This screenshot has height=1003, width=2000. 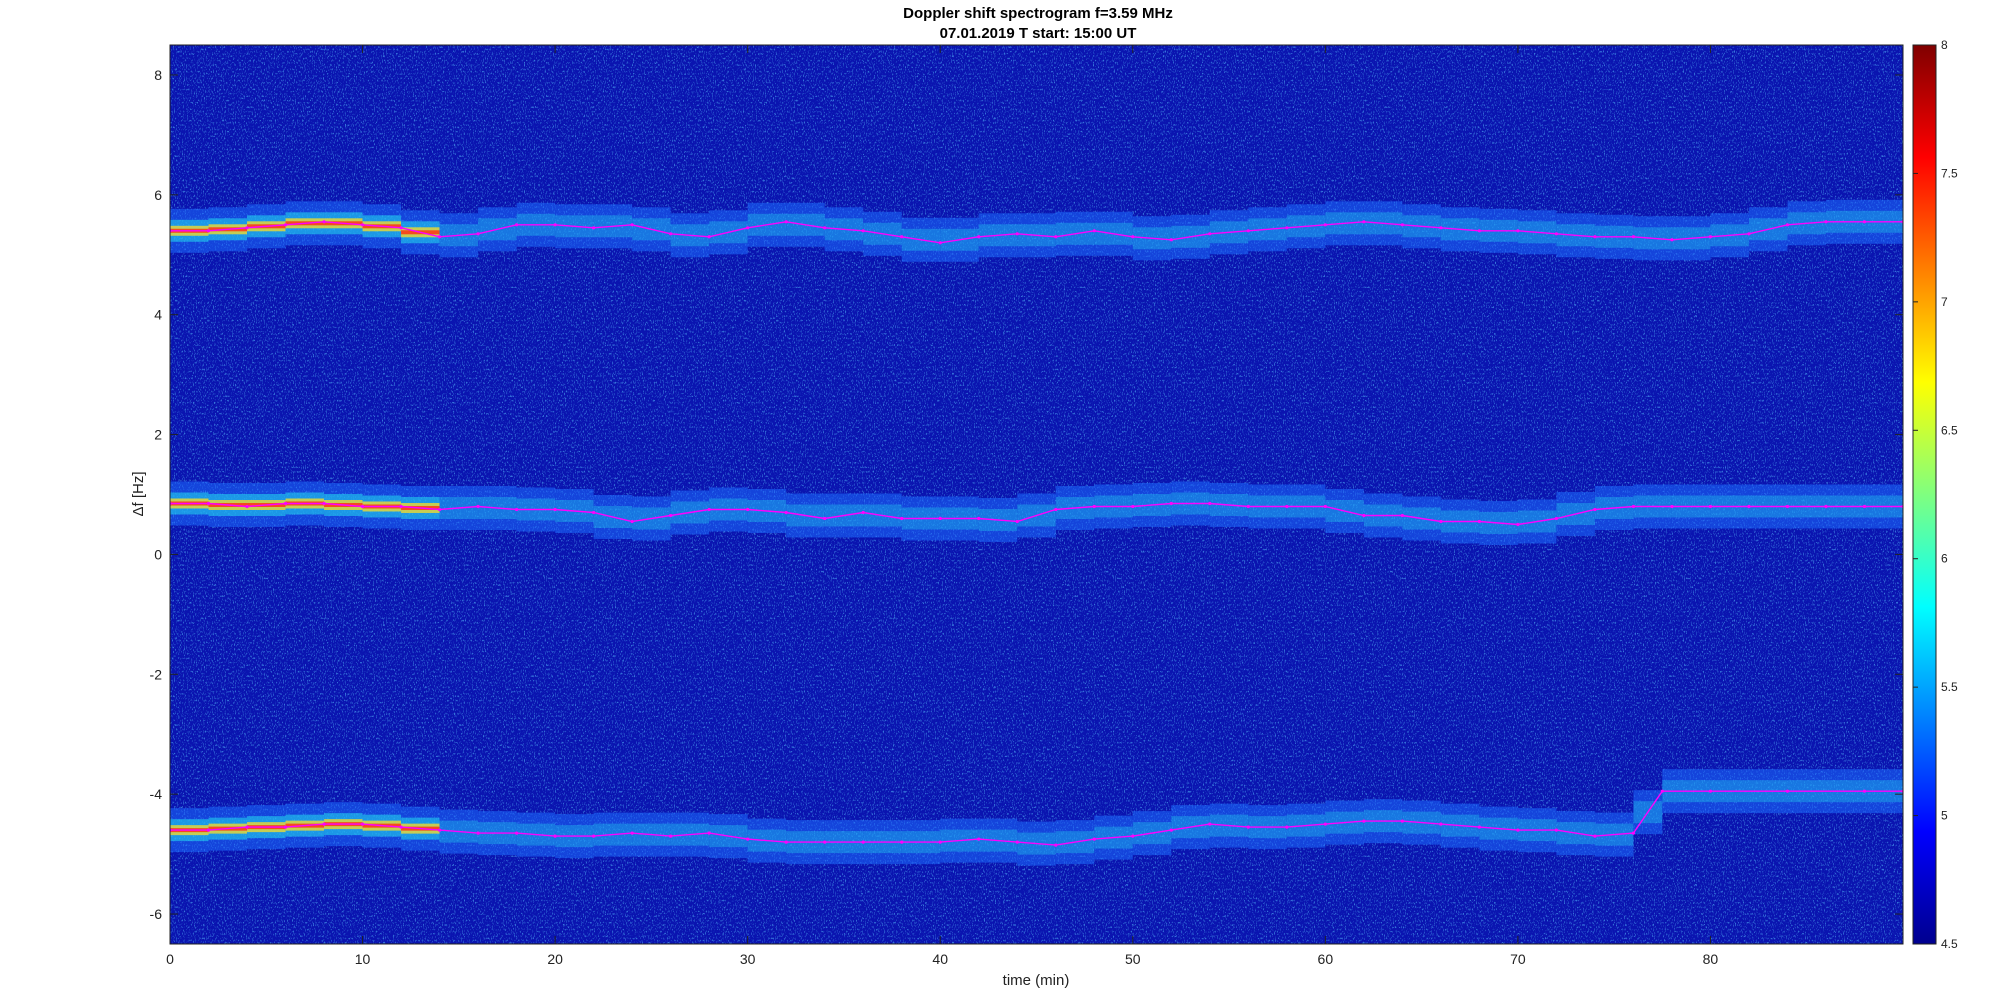 I want to click on y-tick-label: -4, so click(x=156, y=794).